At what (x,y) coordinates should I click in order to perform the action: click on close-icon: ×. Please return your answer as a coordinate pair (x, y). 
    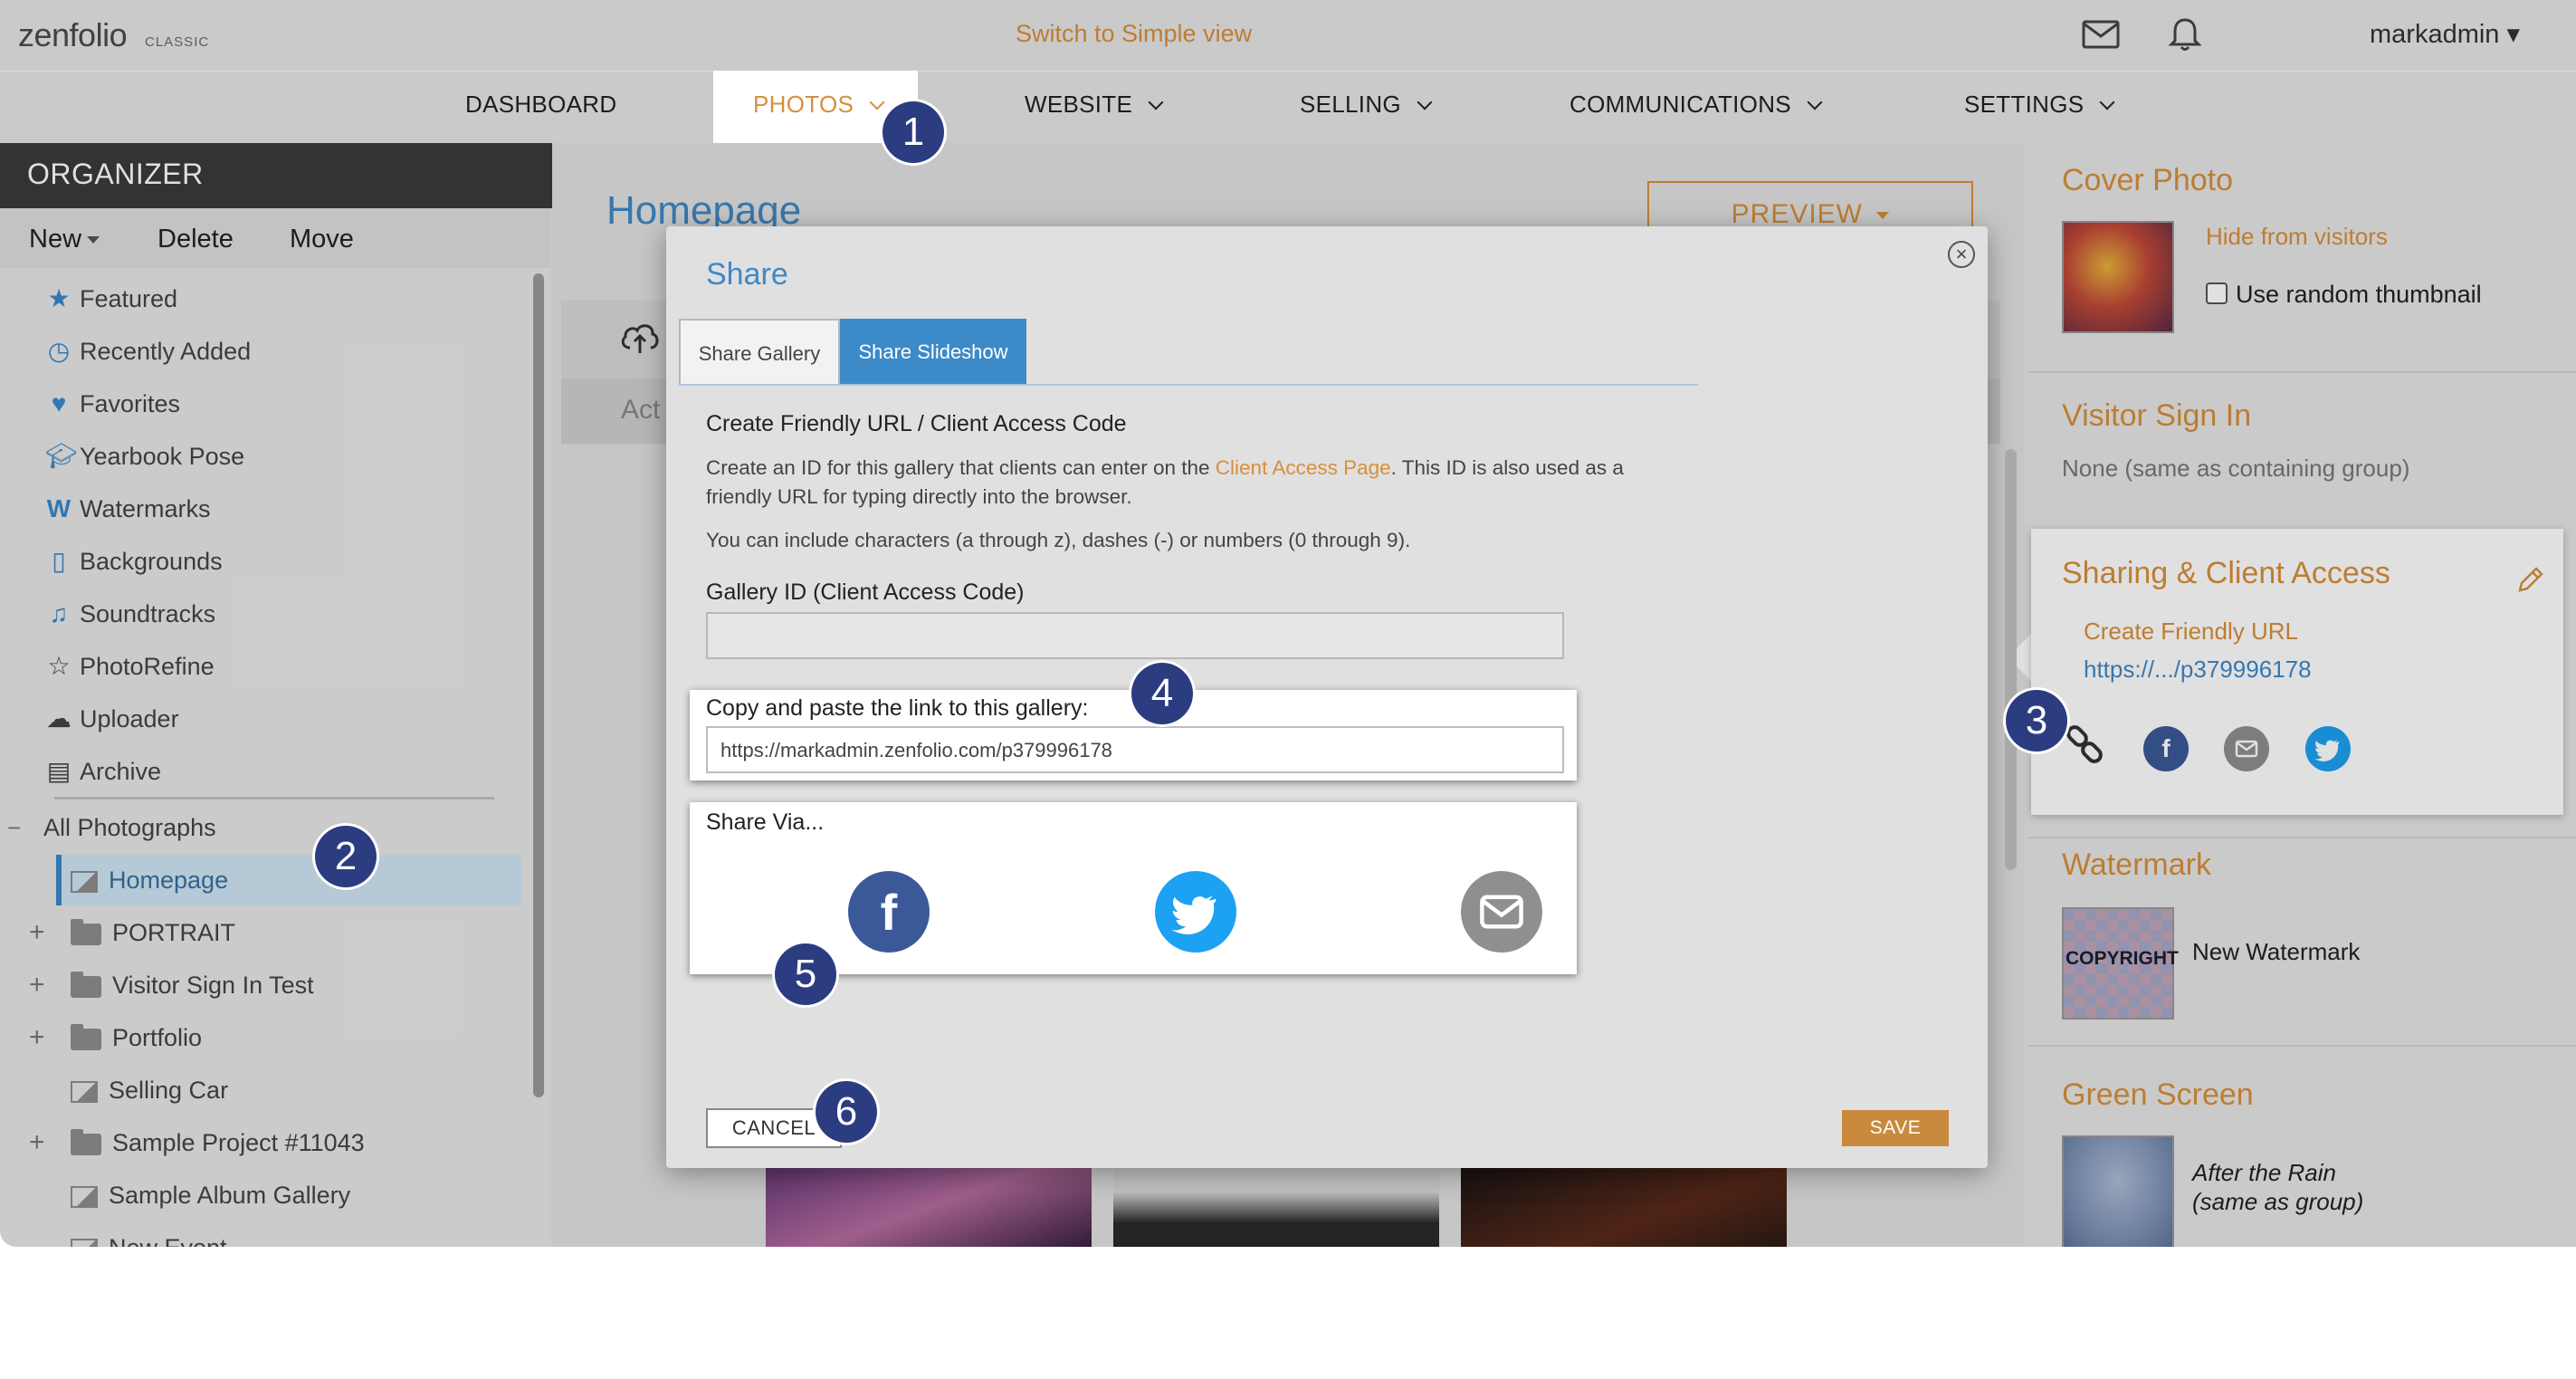
    Looking at the image, I should click on (1962, 254).